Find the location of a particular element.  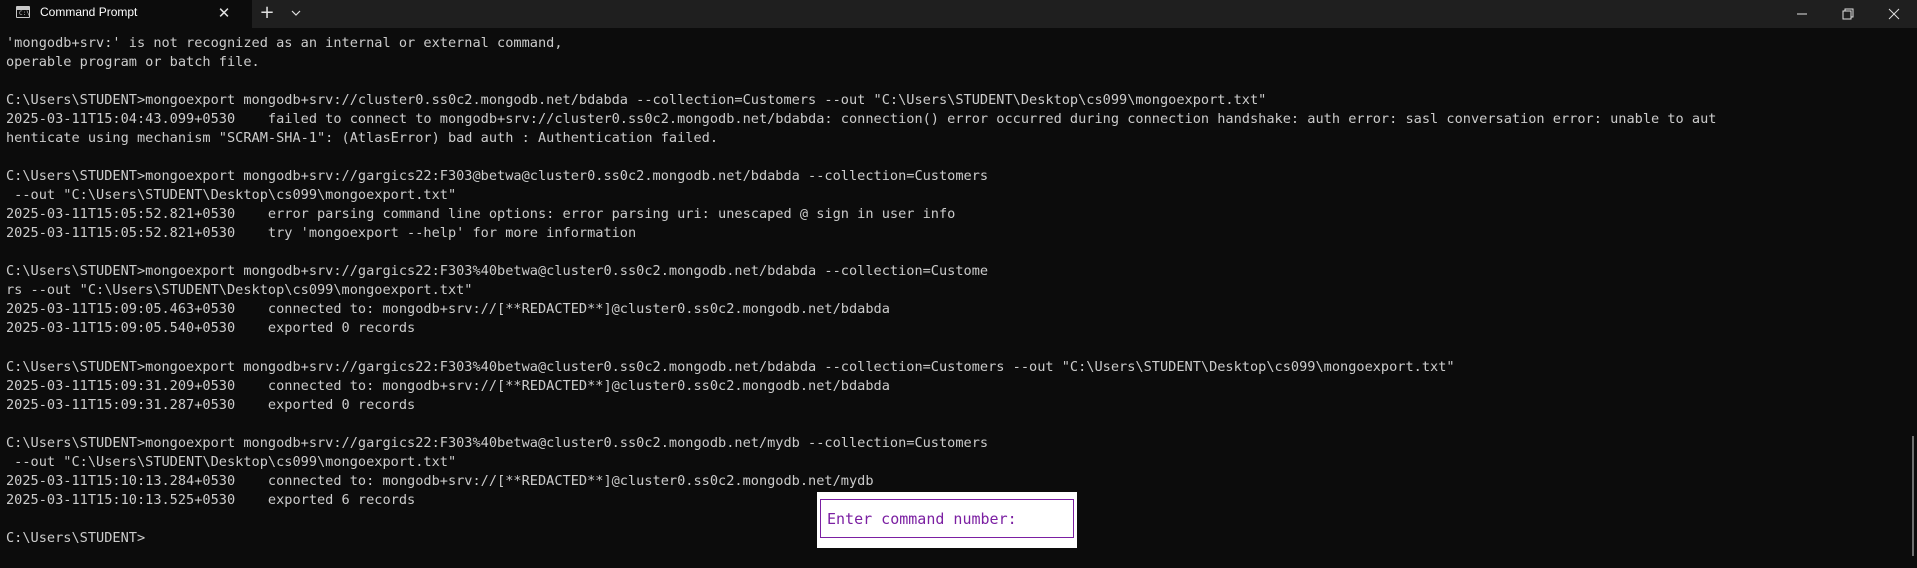

command-number-input: Enter command number: is located at coordinates (947, 518).